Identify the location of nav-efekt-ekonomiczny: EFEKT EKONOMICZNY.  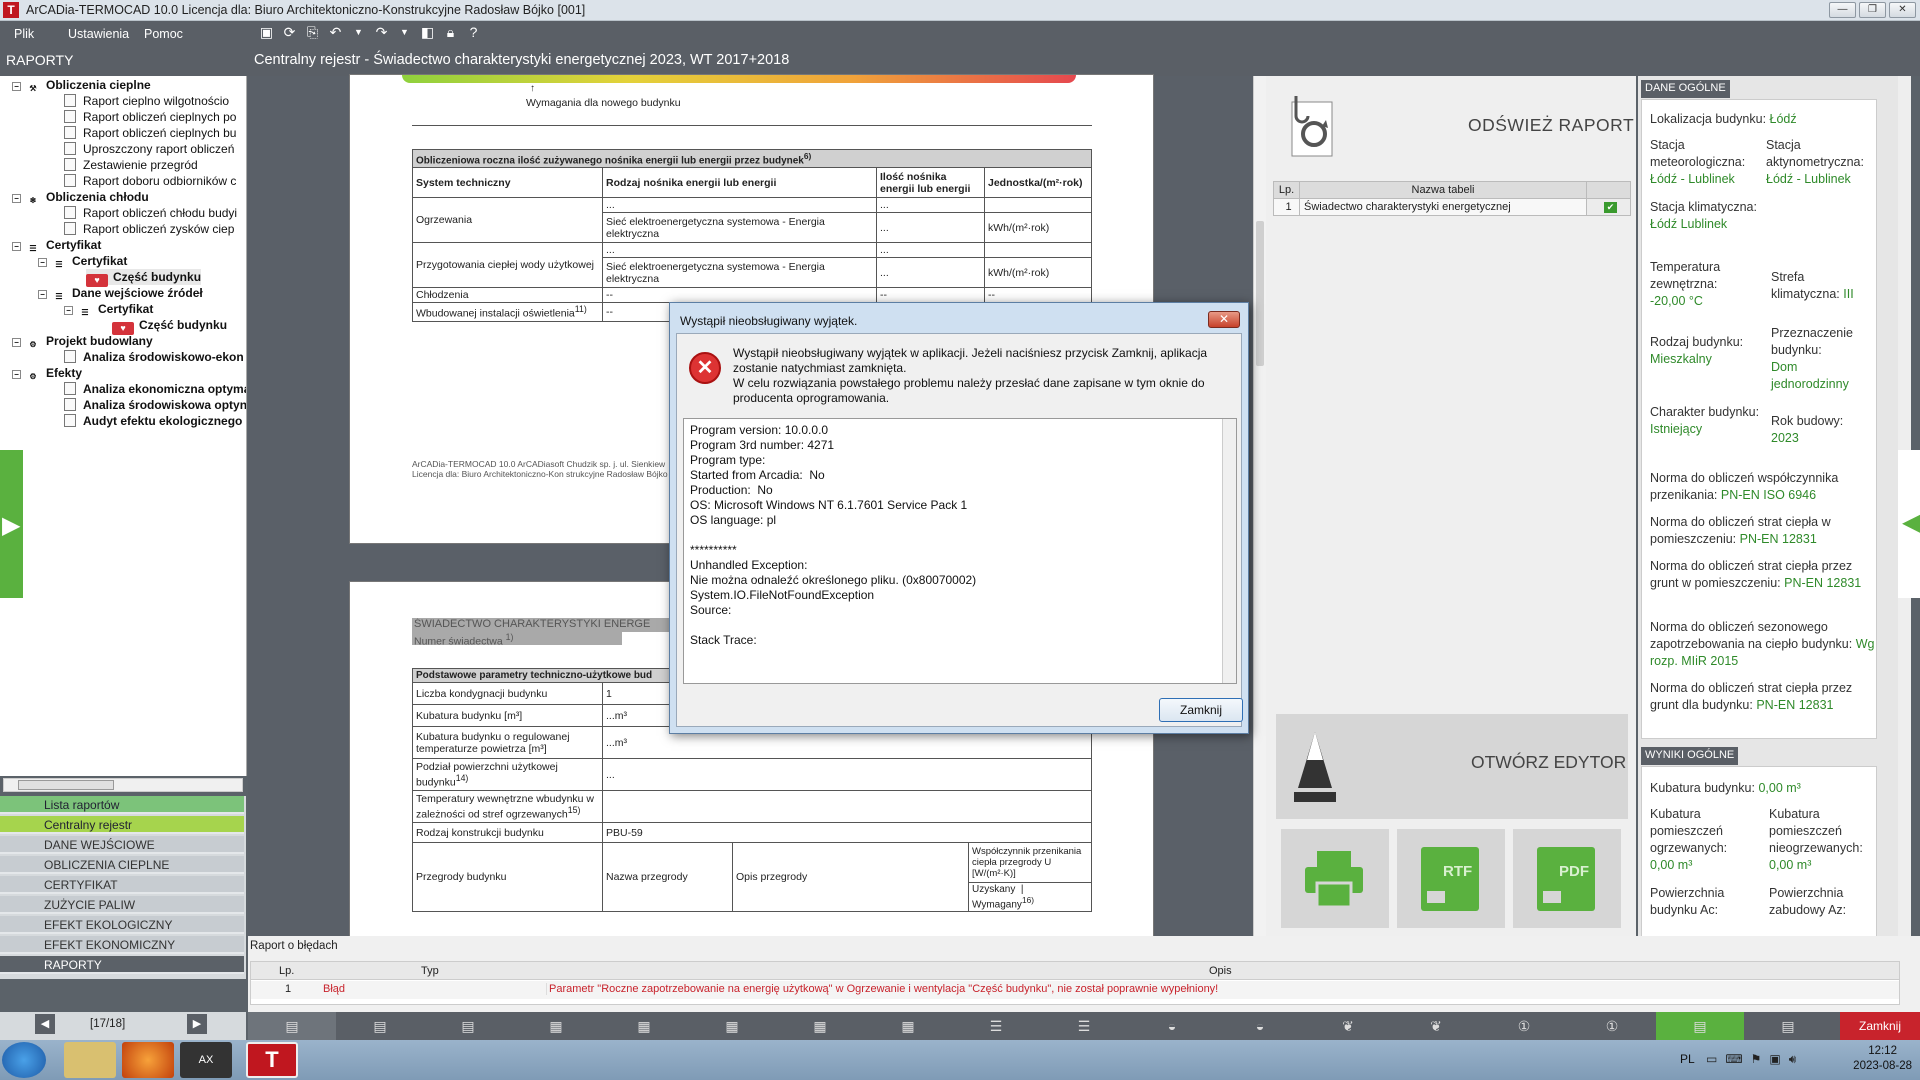
(122, 945).